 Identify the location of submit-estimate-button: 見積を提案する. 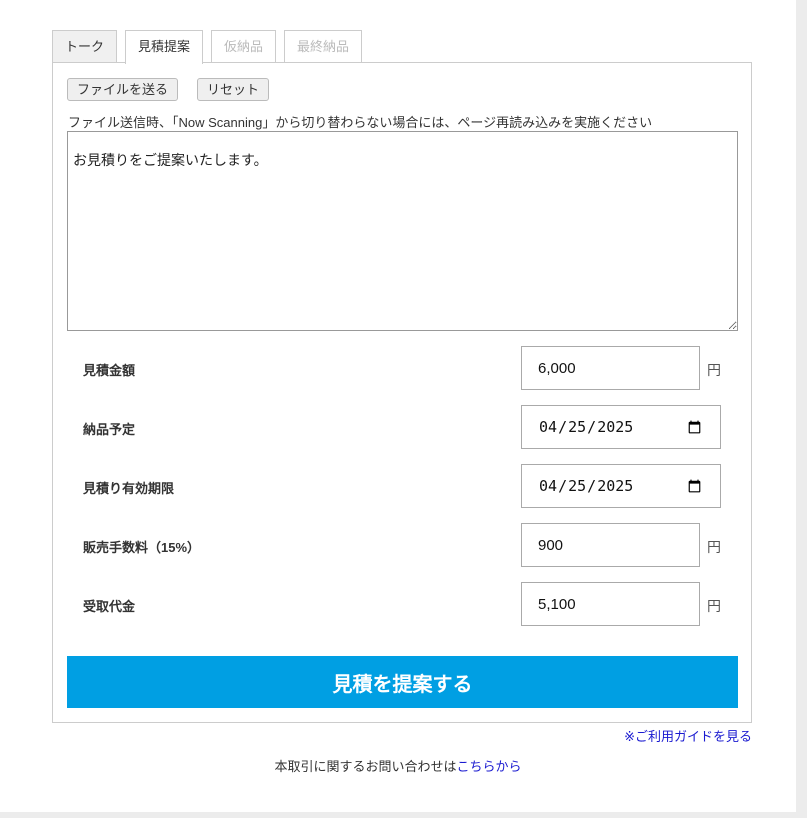
(402, 682).